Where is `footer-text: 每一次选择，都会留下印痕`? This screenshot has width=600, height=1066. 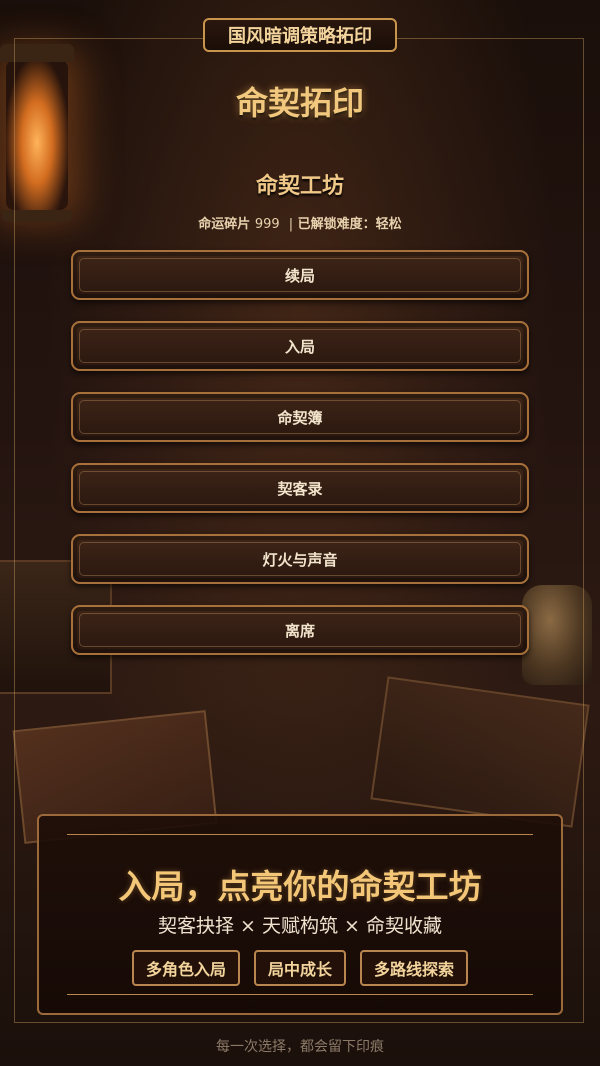
footer-text: 每一次选择，都会留下印痕 is located at coordinates (300, 1047).